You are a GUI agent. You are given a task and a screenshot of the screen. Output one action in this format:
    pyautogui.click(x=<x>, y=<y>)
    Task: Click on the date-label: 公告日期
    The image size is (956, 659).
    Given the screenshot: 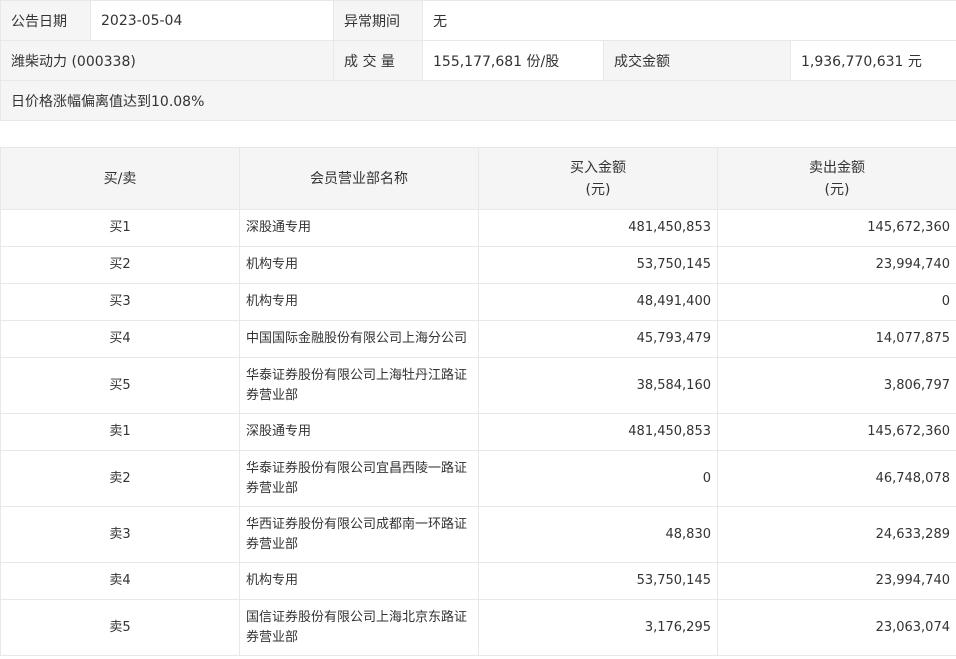 What is the action you would take?
    pyautogui.click(x=45, y=20)
    